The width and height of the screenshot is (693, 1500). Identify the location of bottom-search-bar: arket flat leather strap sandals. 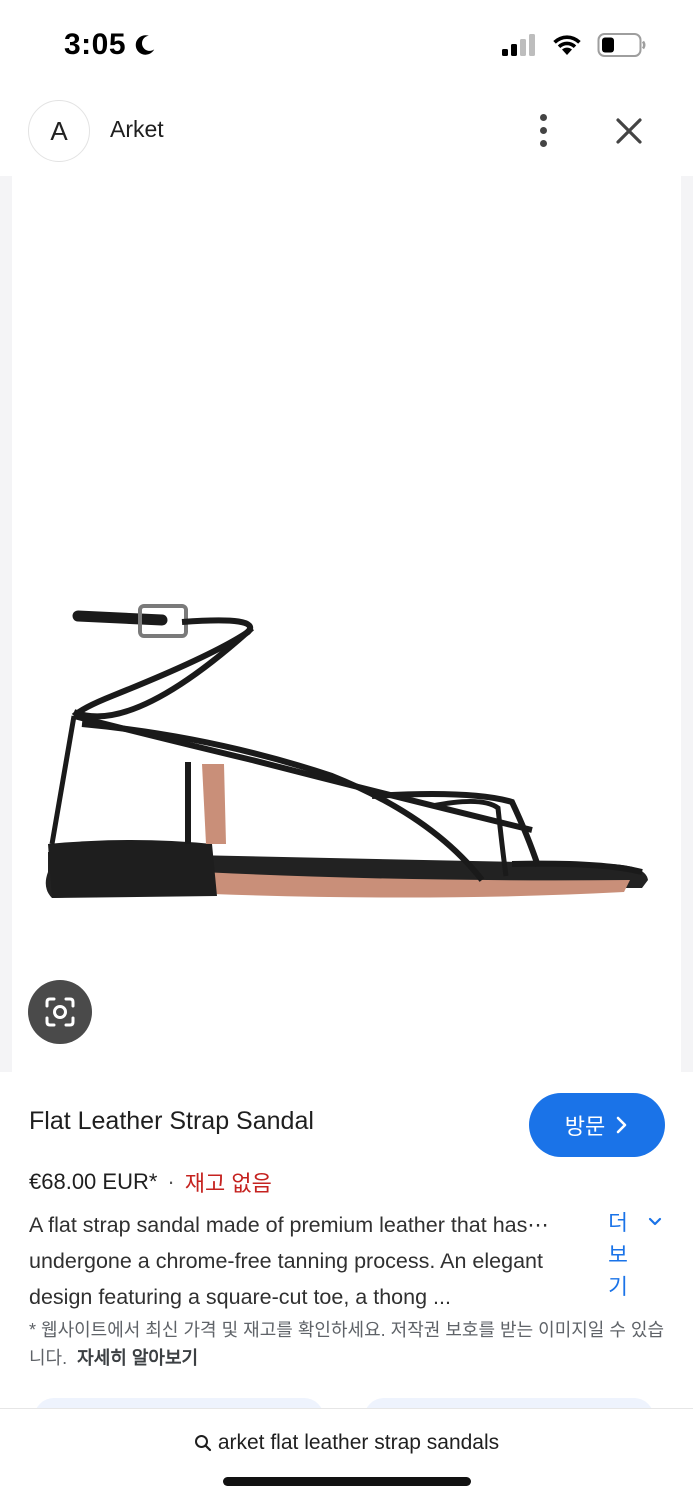
(346, 1454).